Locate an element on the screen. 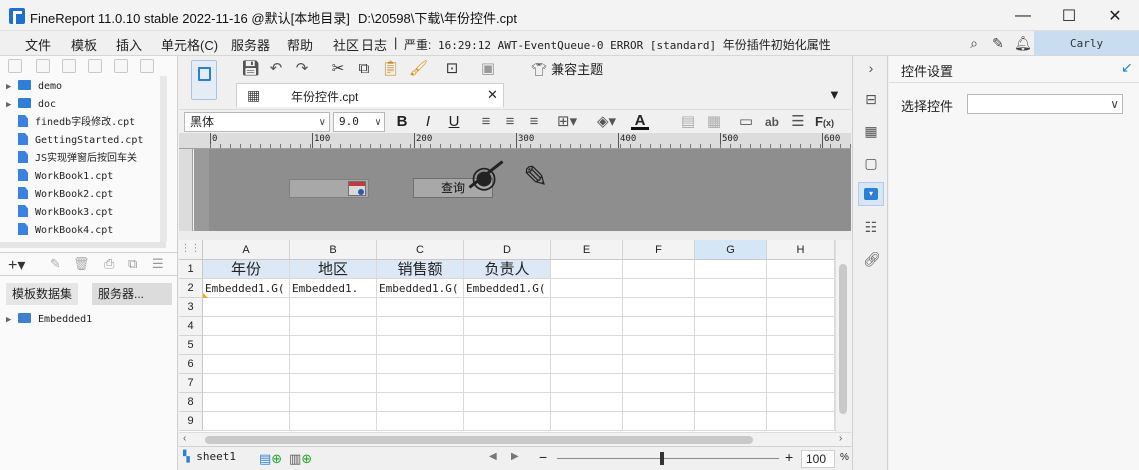  cell-g2 is located at coordinates (731, 288).